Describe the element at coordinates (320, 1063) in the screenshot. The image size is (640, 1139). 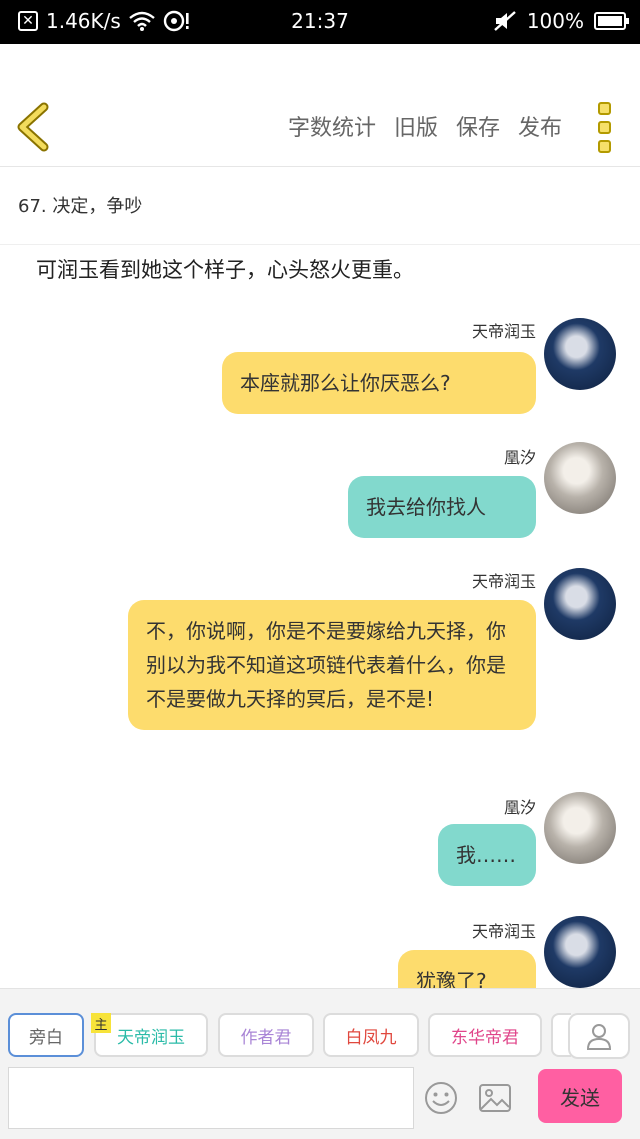
I see `composer-panel: 旁白 天帝润玉 主 作者君 白凤九 东华帝君 发送` at that location.